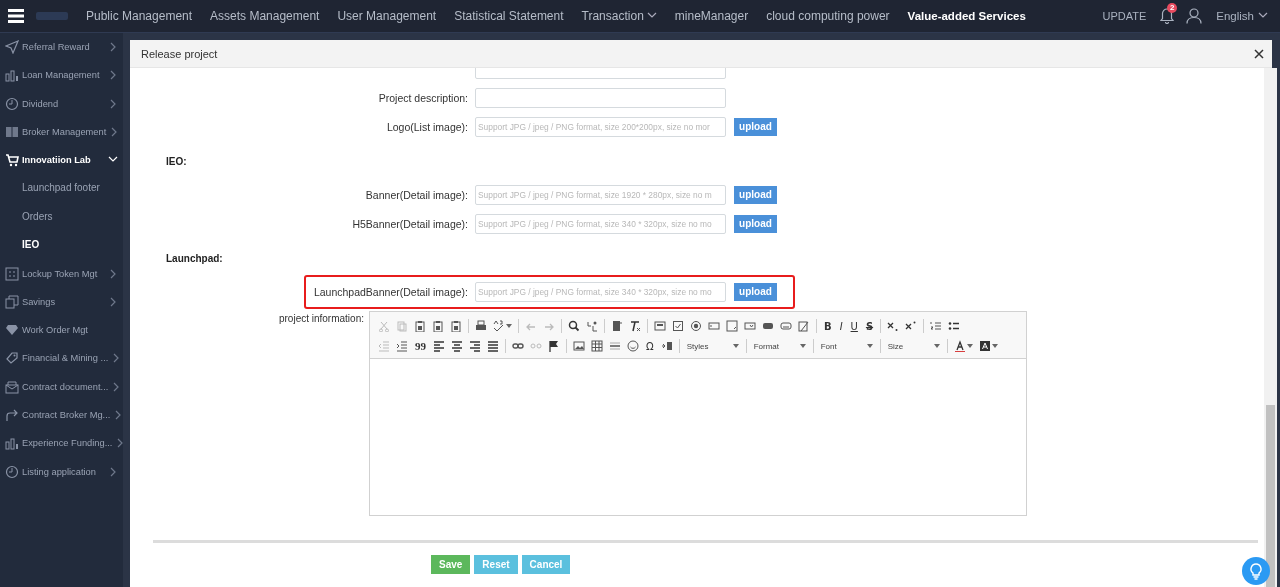 The height and width of the screenshot is (587, 1280). Describe the element at coordinates (499, 326) in the screenshot. I see `spellcheck-icon` at that location.